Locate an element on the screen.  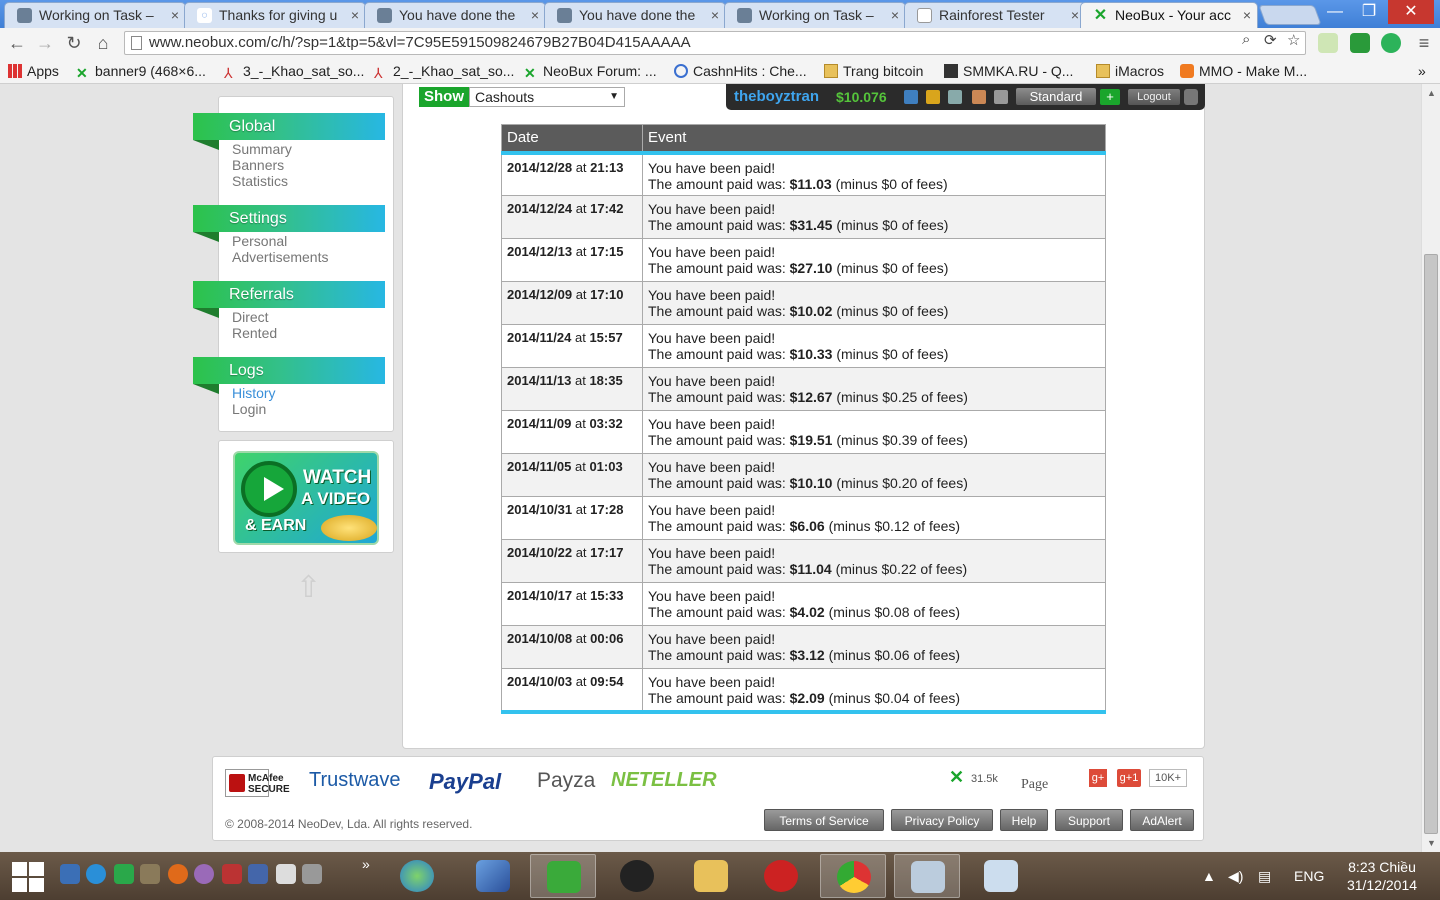
clock: 8:23 Chiều 31/12/2014 is located at coordinates (1382, 876).